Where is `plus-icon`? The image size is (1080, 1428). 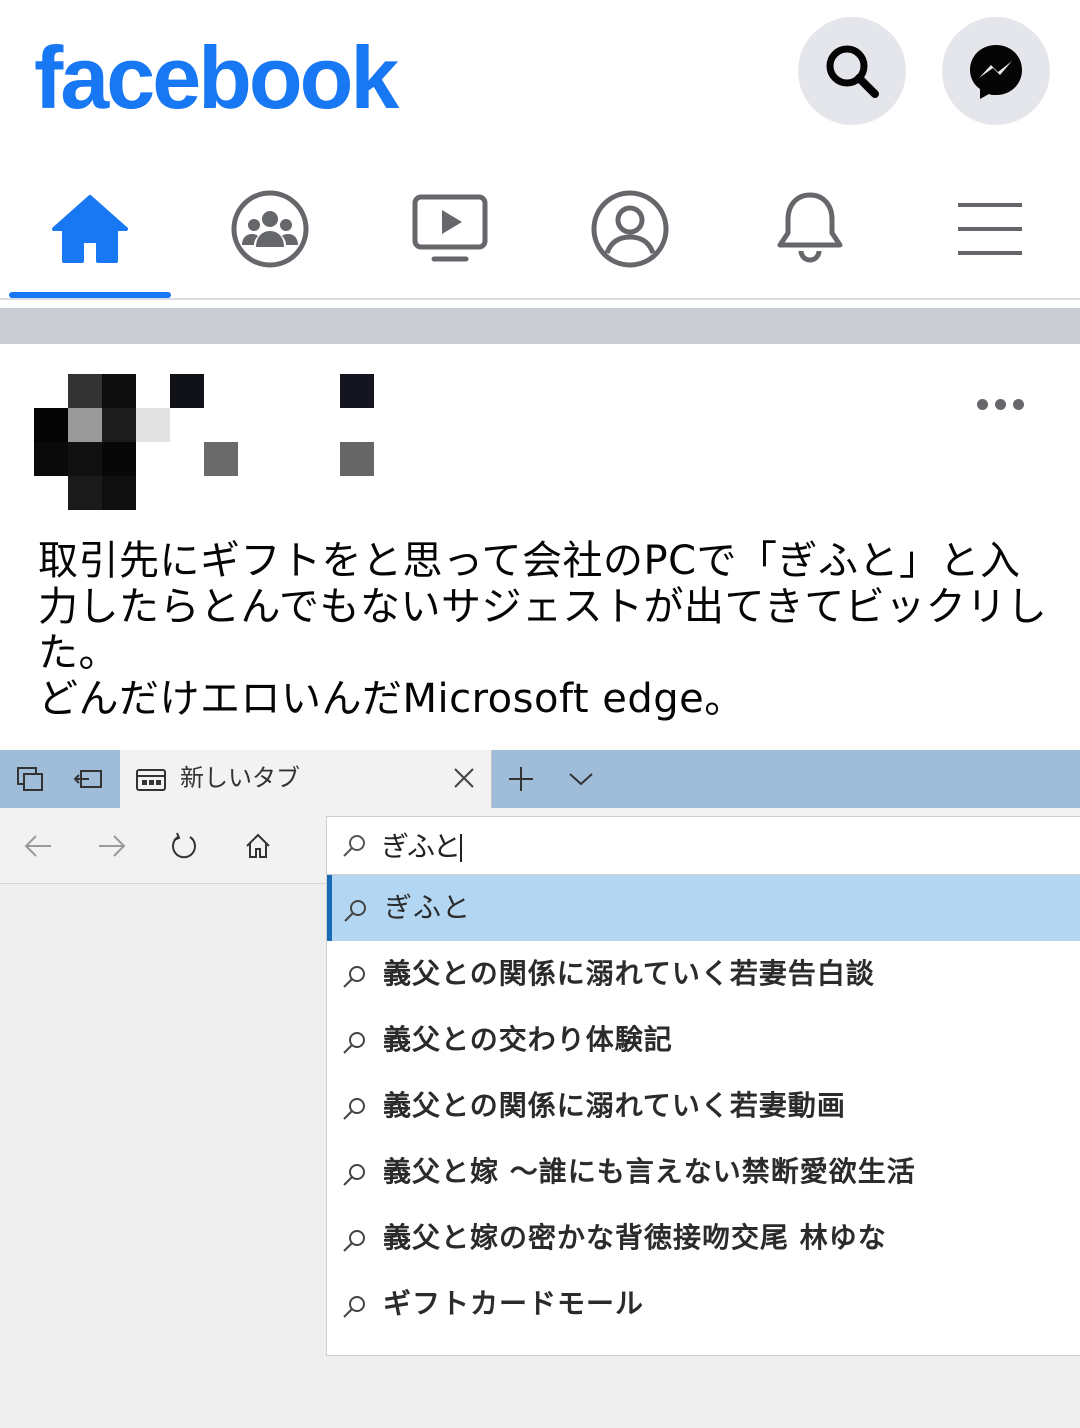 plus-icon is located at coordinates (521, 779).